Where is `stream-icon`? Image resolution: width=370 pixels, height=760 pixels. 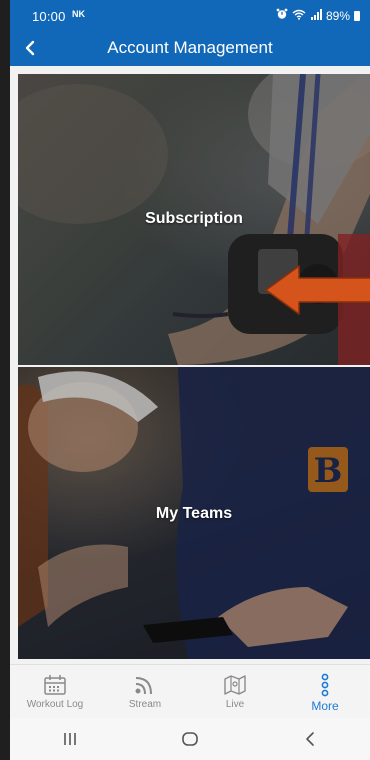 stream-icon is located at coordinates (145, 685).